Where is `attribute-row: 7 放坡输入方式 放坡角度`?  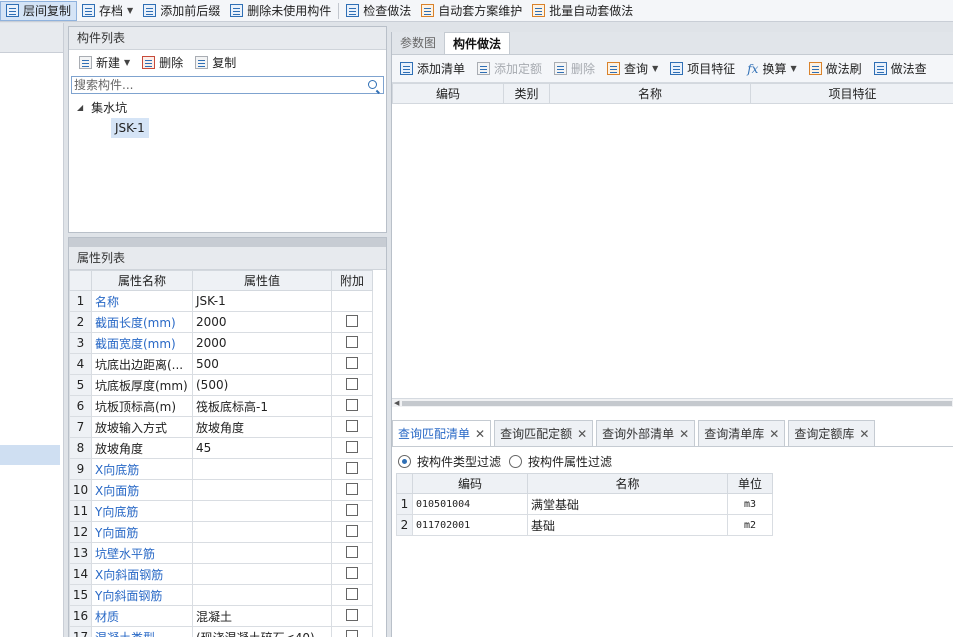 attribute-row: 7 放坡输入方式 放坡角度 is located at coordinates (221, 427).